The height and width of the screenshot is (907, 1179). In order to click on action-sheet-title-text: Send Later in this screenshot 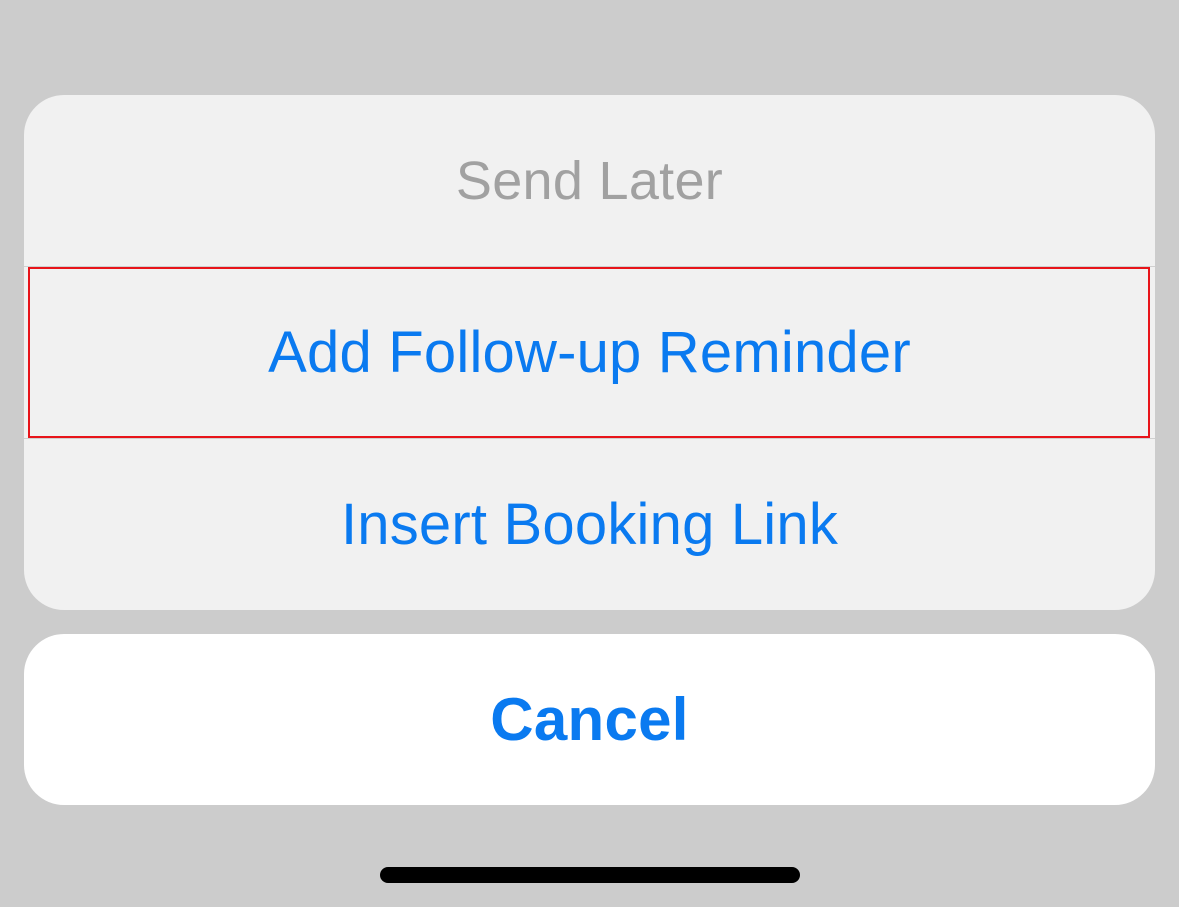, I will do `click(589, 180)`.